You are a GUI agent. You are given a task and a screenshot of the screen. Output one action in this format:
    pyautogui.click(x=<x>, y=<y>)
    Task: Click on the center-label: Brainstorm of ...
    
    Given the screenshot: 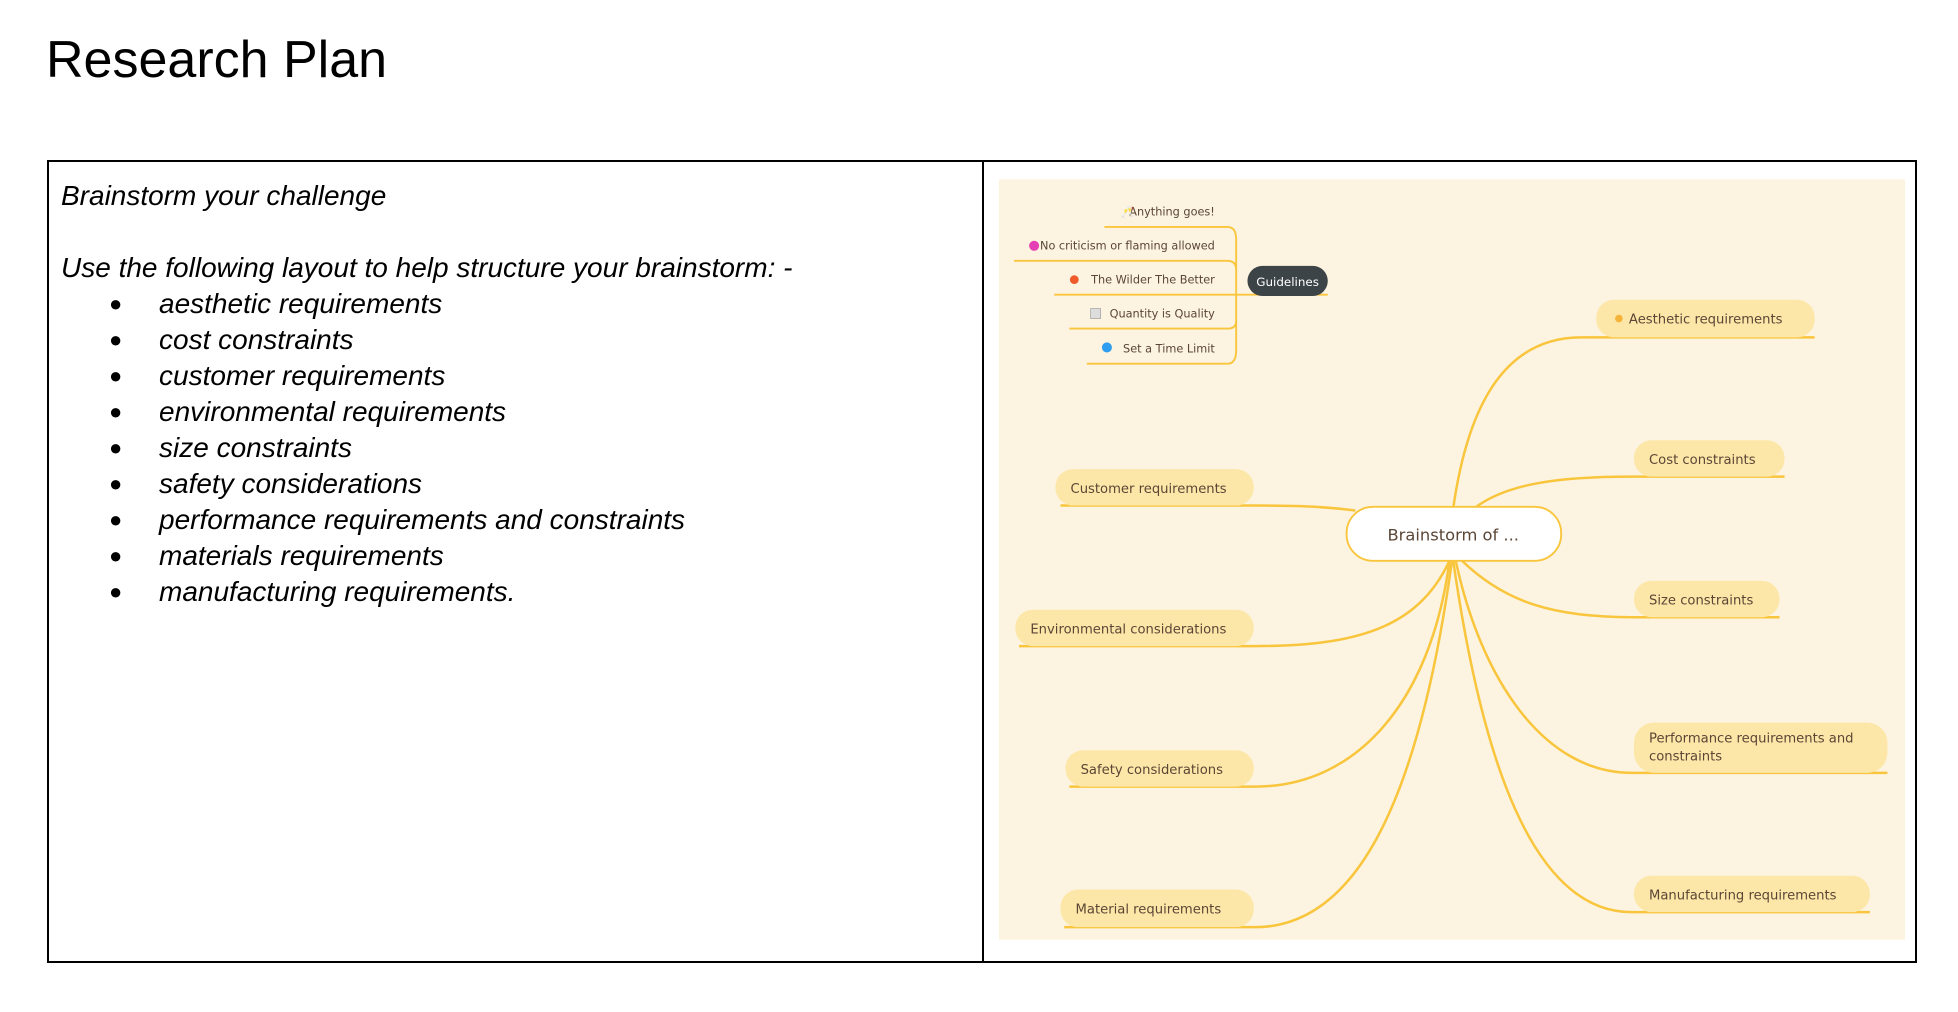 What is the action you would take?
    pyautogui.click(x=1453, y=535)
    